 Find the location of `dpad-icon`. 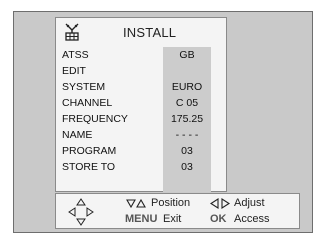

dpad-icon is located at coordinates (81, 212).